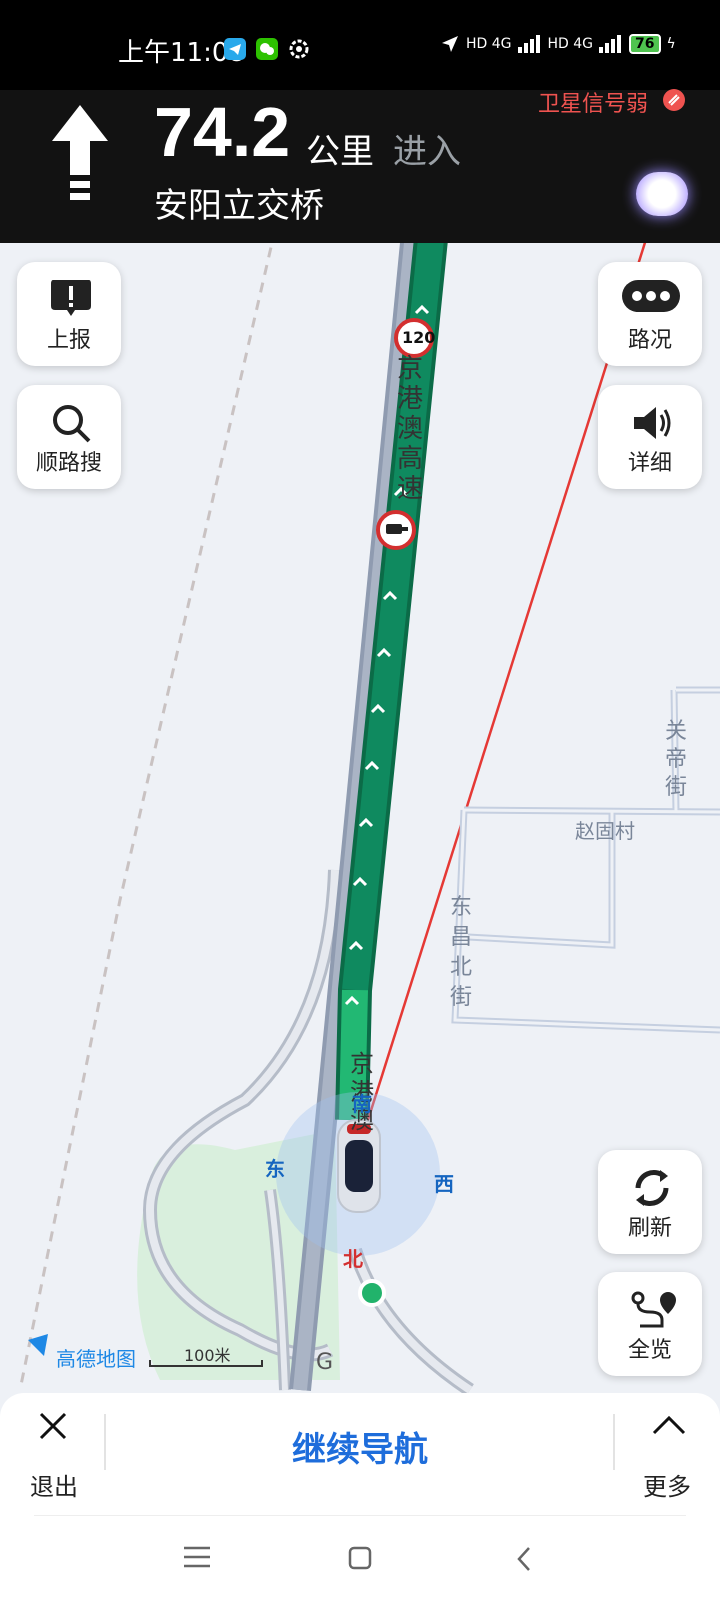 The width and height of the screenshot is (720, 1600). Describe the element at coordinates (222, 132) in the screenshot. I see `distance-value: 74.2` at that location.